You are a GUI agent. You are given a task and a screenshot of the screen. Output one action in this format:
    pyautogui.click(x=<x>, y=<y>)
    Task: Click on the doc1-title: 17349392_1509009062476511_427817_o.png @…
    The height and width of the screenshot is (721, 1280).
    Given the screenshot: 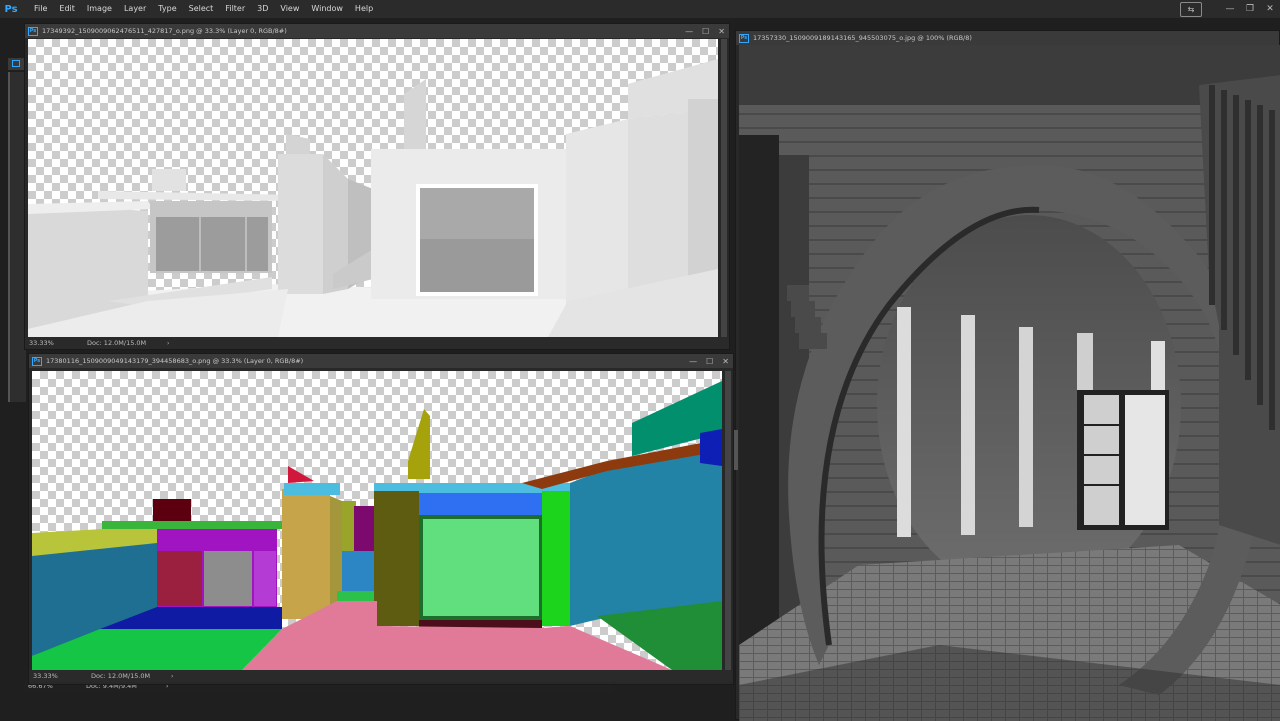 What is the action you would take?
    pyautogui.click(x=164, y=31)
    